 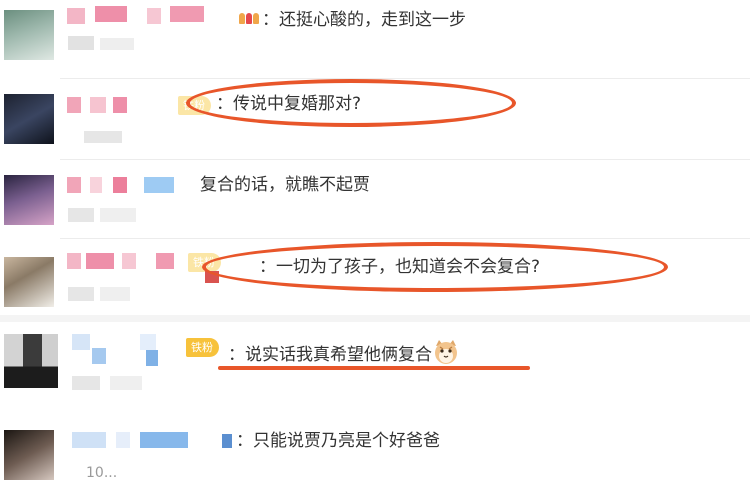 I want to click on highlight-underline, so click(x=374, y=368).